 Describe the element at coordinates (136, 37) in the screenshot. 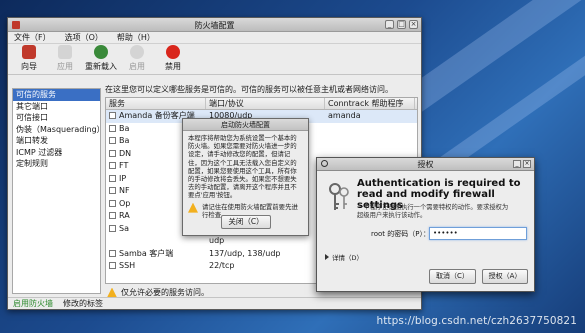

I see `menu-help: 帮助（H）` at that location.